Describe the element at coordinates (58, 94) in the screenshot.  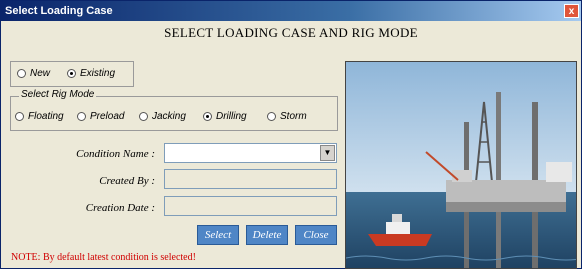
I see `rig-mode-group-label: Select Rig Mode` at that location.